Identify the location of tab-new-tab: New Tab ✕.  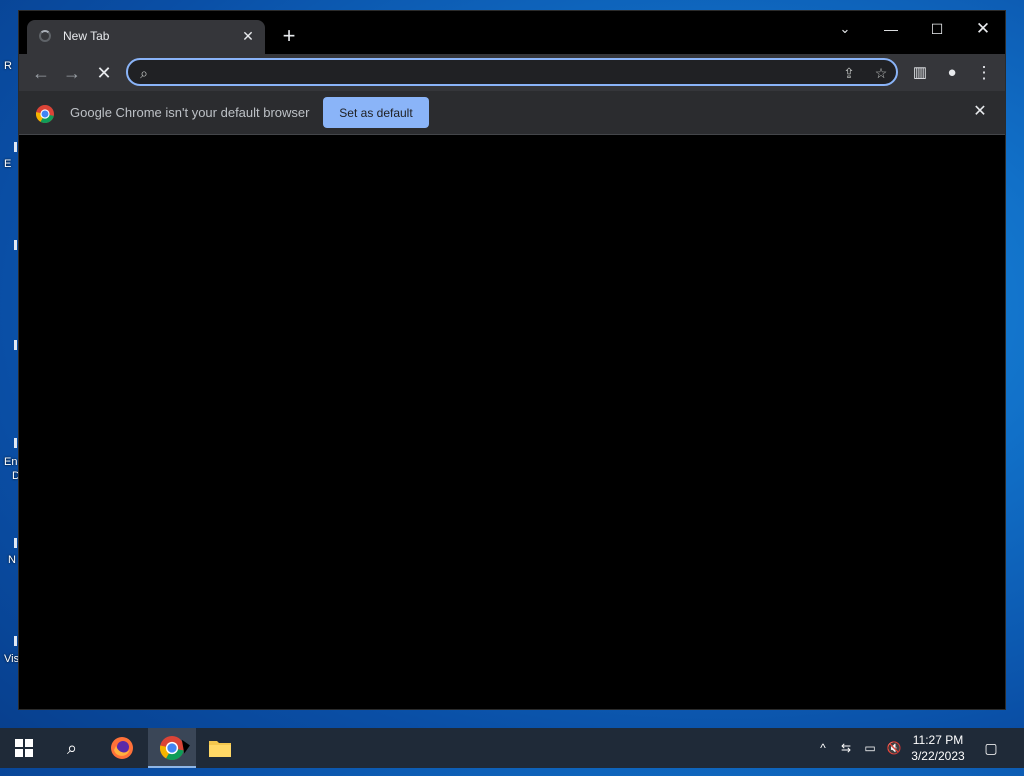
(146, 37).